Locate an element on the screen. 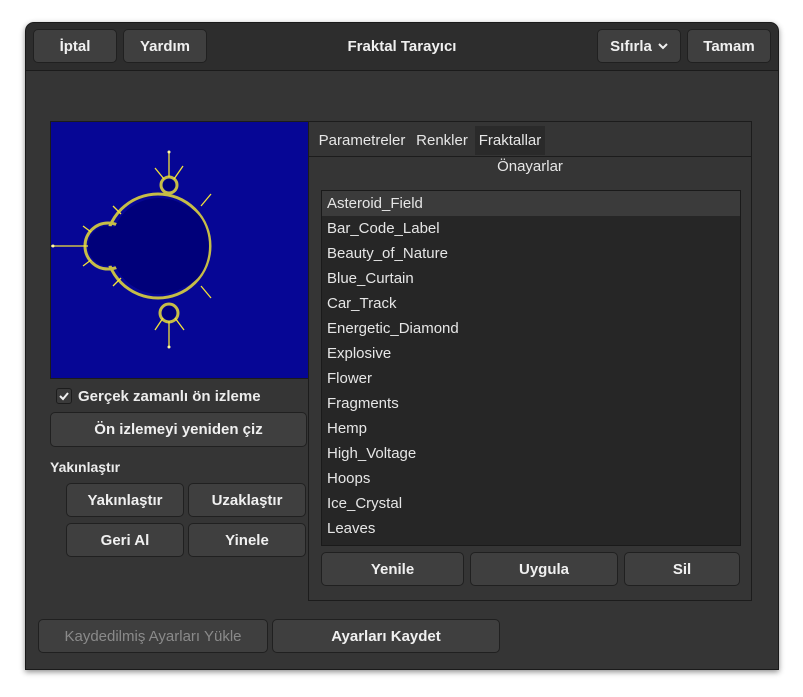 The height and width of the screenshot is (697, 803). tab-colors: Renkler is located at coordinates (442, 140).